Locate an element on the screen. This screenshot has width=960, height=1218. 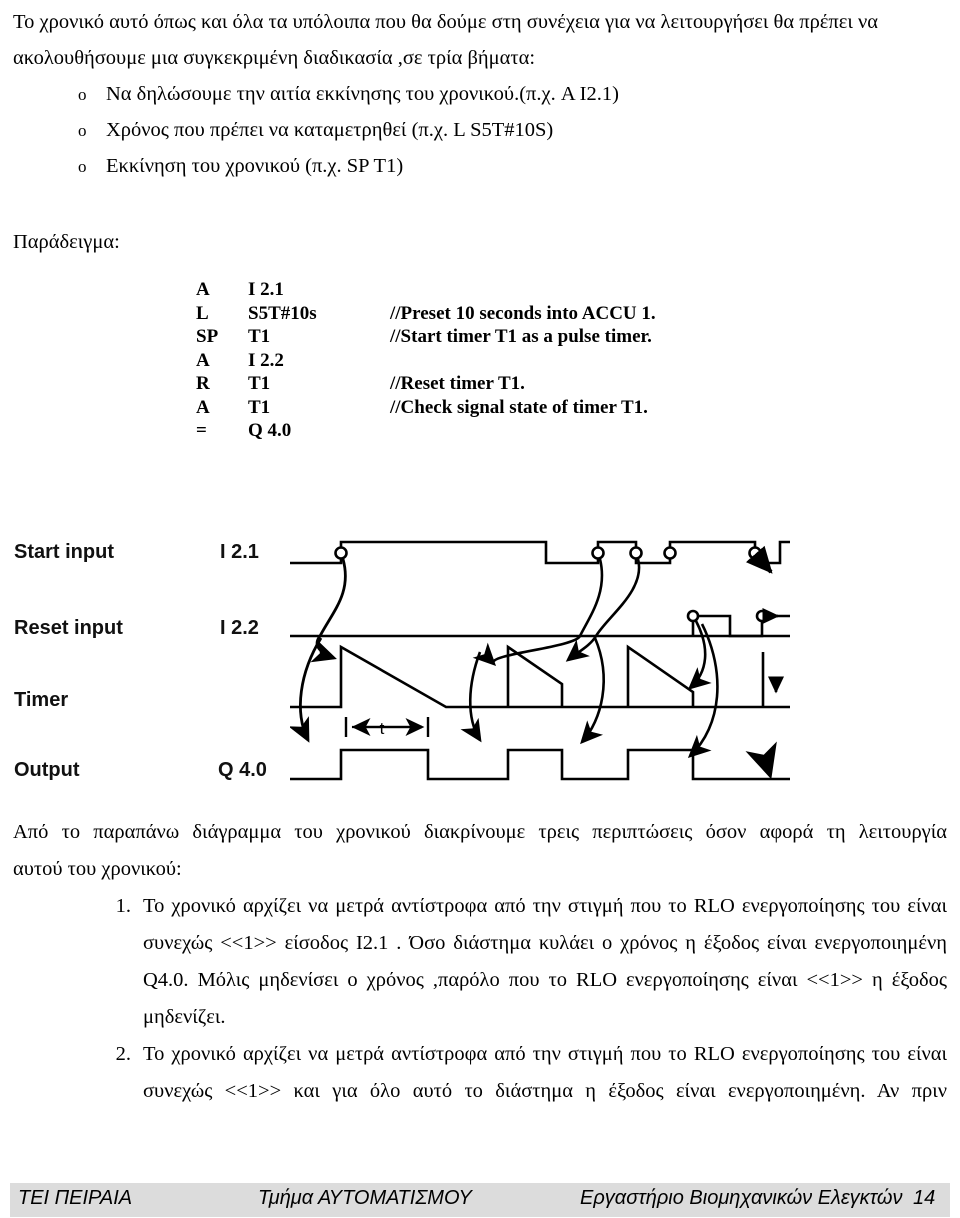
example-heading: Παράδειγμα: is located at coordinates (66, 242).